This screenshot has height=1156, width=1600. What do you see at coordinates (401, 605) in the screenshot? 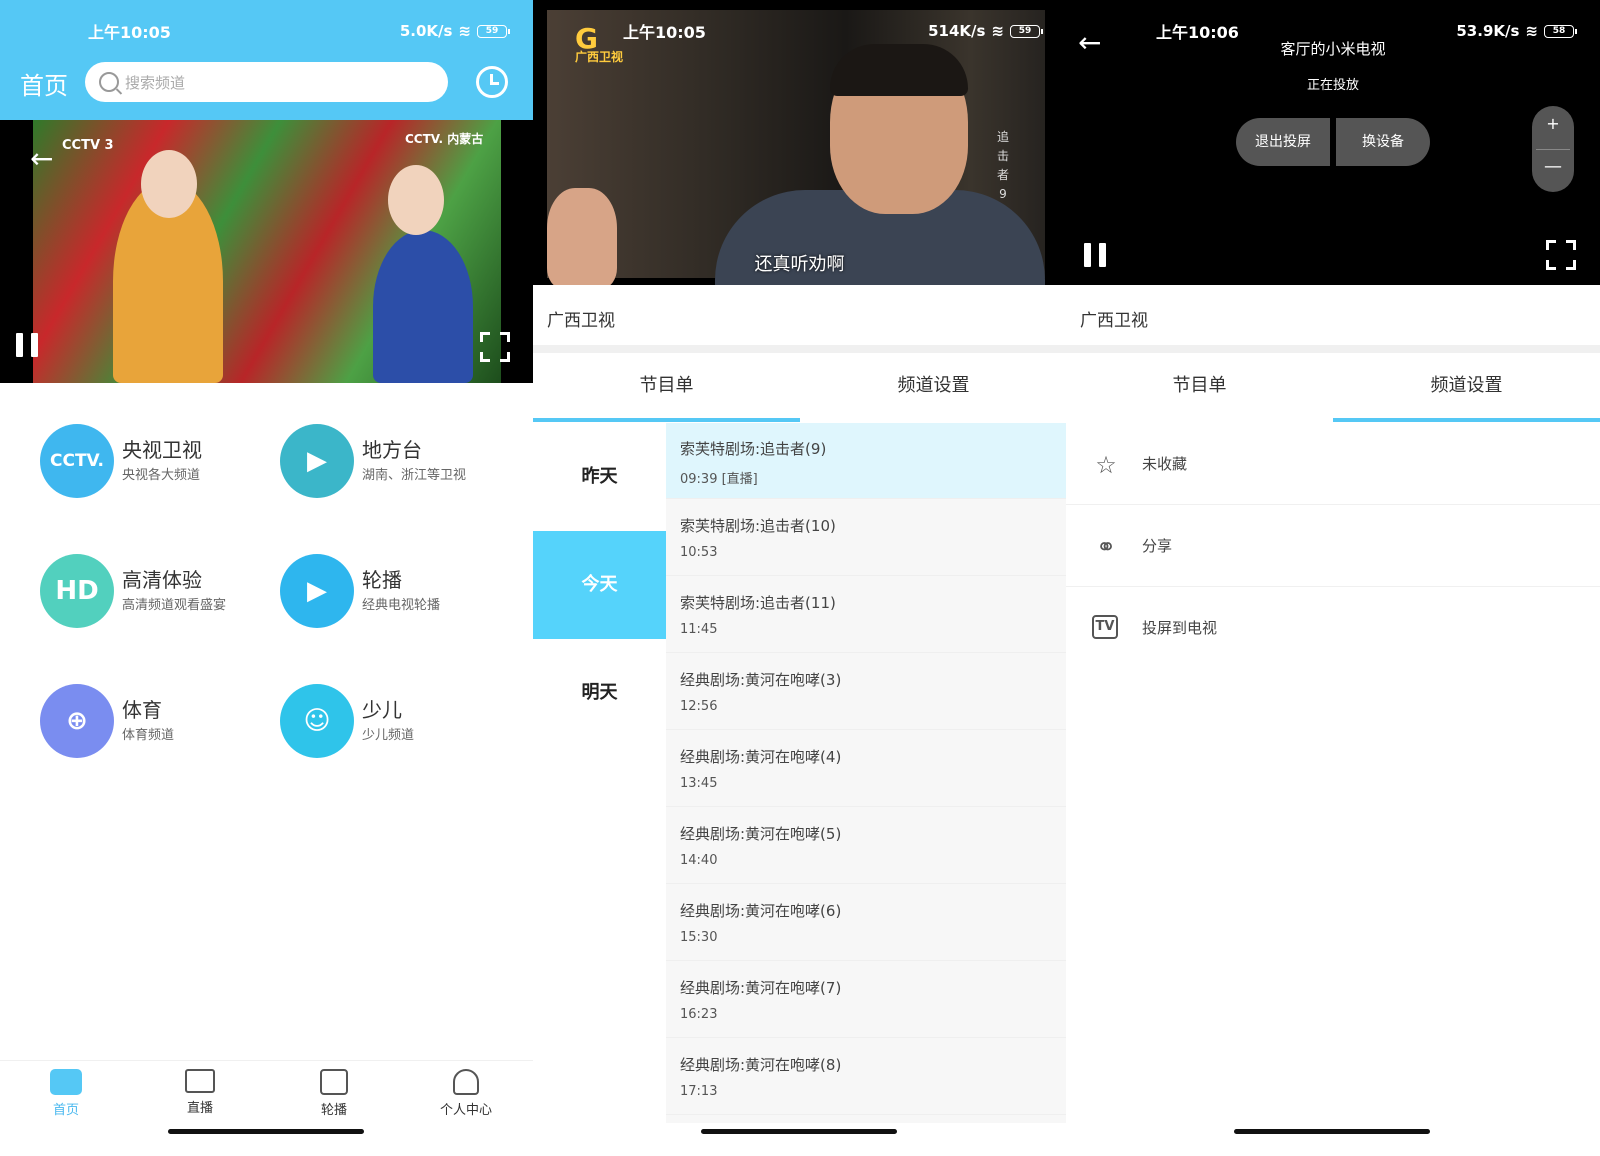
I see `category-desc: 经典电视轮播` at bounding box center [401, 605].